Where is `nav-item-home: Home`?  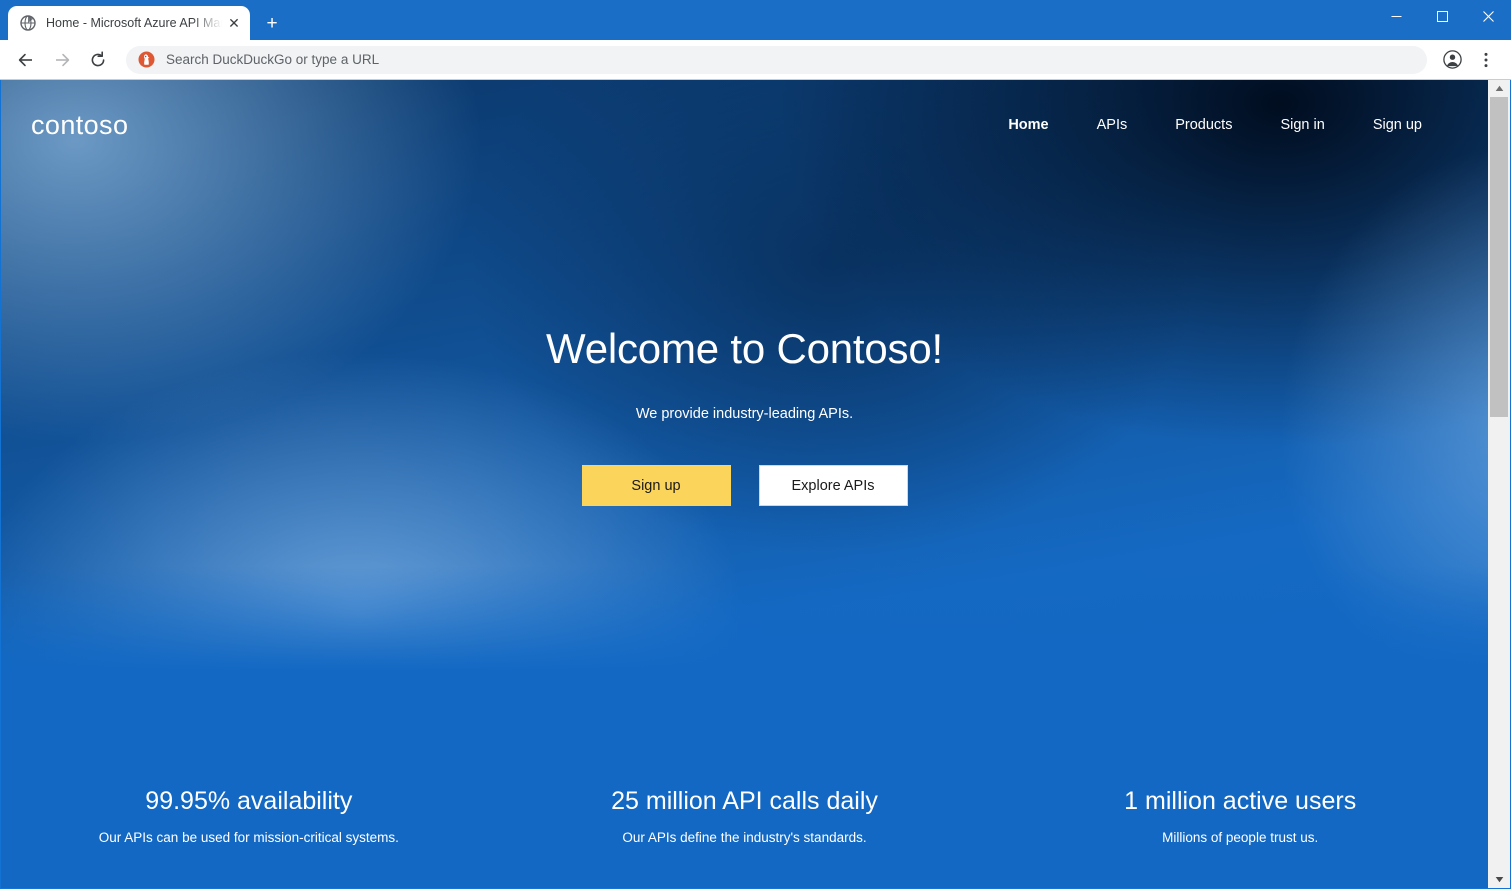
nav-item-home: Home is located at coordinates (1028, 125).